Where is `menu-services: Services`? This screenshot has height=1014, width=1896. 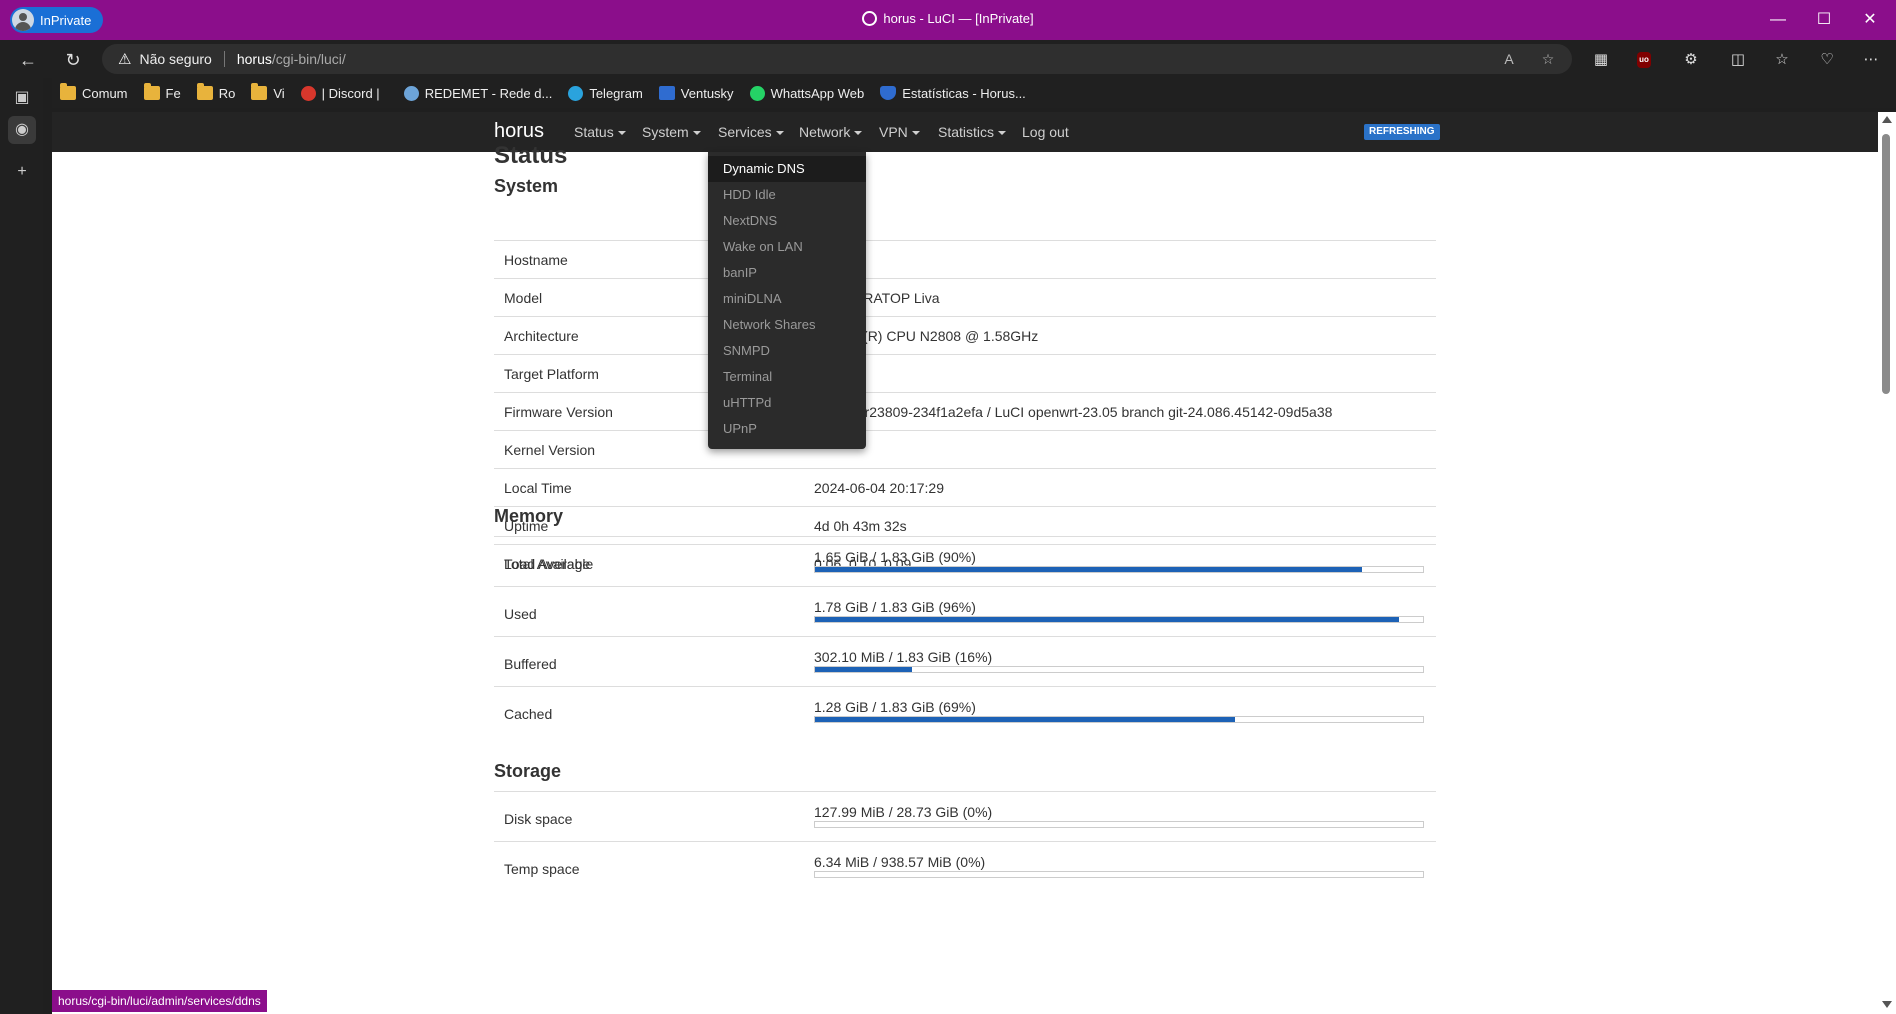 menu-services: Services is located at coordinates (751, 132).